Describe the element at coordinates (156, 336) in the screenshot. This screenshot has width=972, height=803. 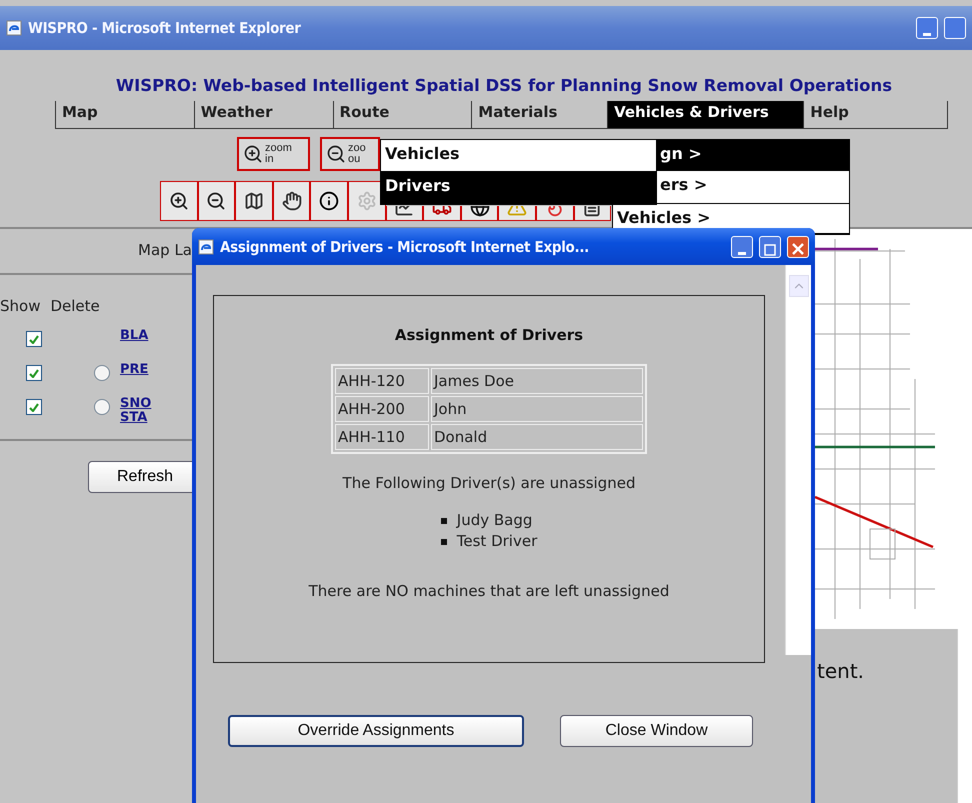
I see `layer-link: BLA` at that location.